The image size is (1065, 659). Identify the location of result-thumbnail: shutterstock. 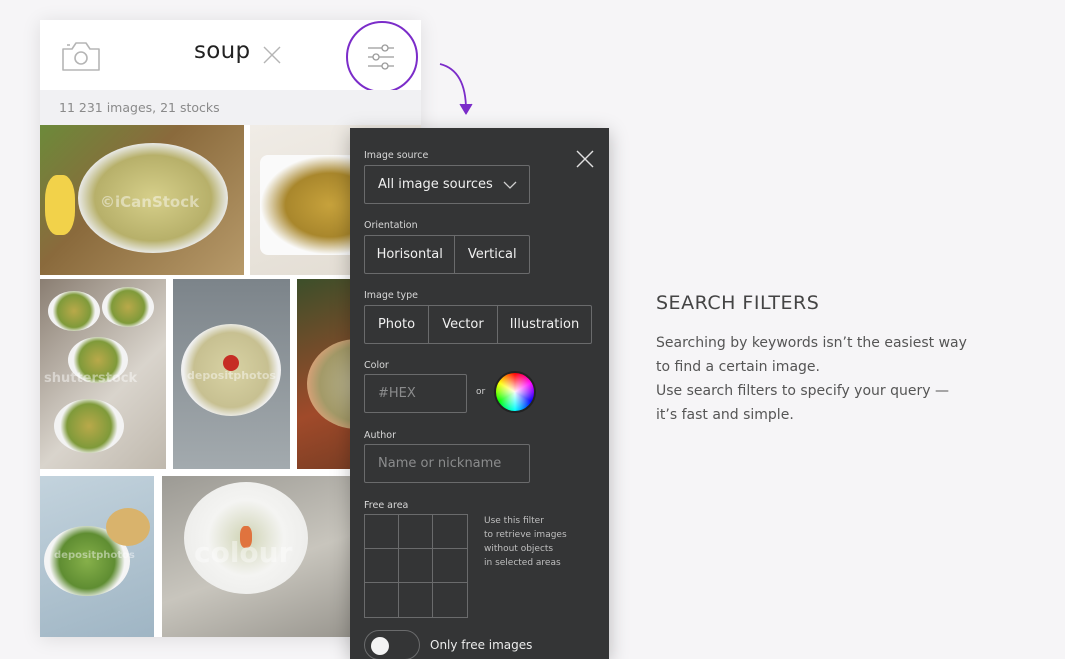
(103, 374).